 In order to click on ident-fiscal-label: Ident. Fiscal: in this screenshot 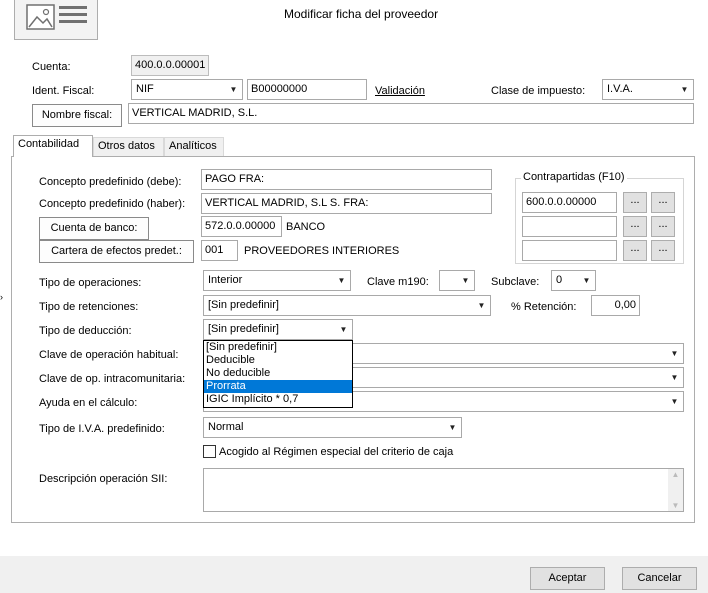, I will do `click(63, 91)`.